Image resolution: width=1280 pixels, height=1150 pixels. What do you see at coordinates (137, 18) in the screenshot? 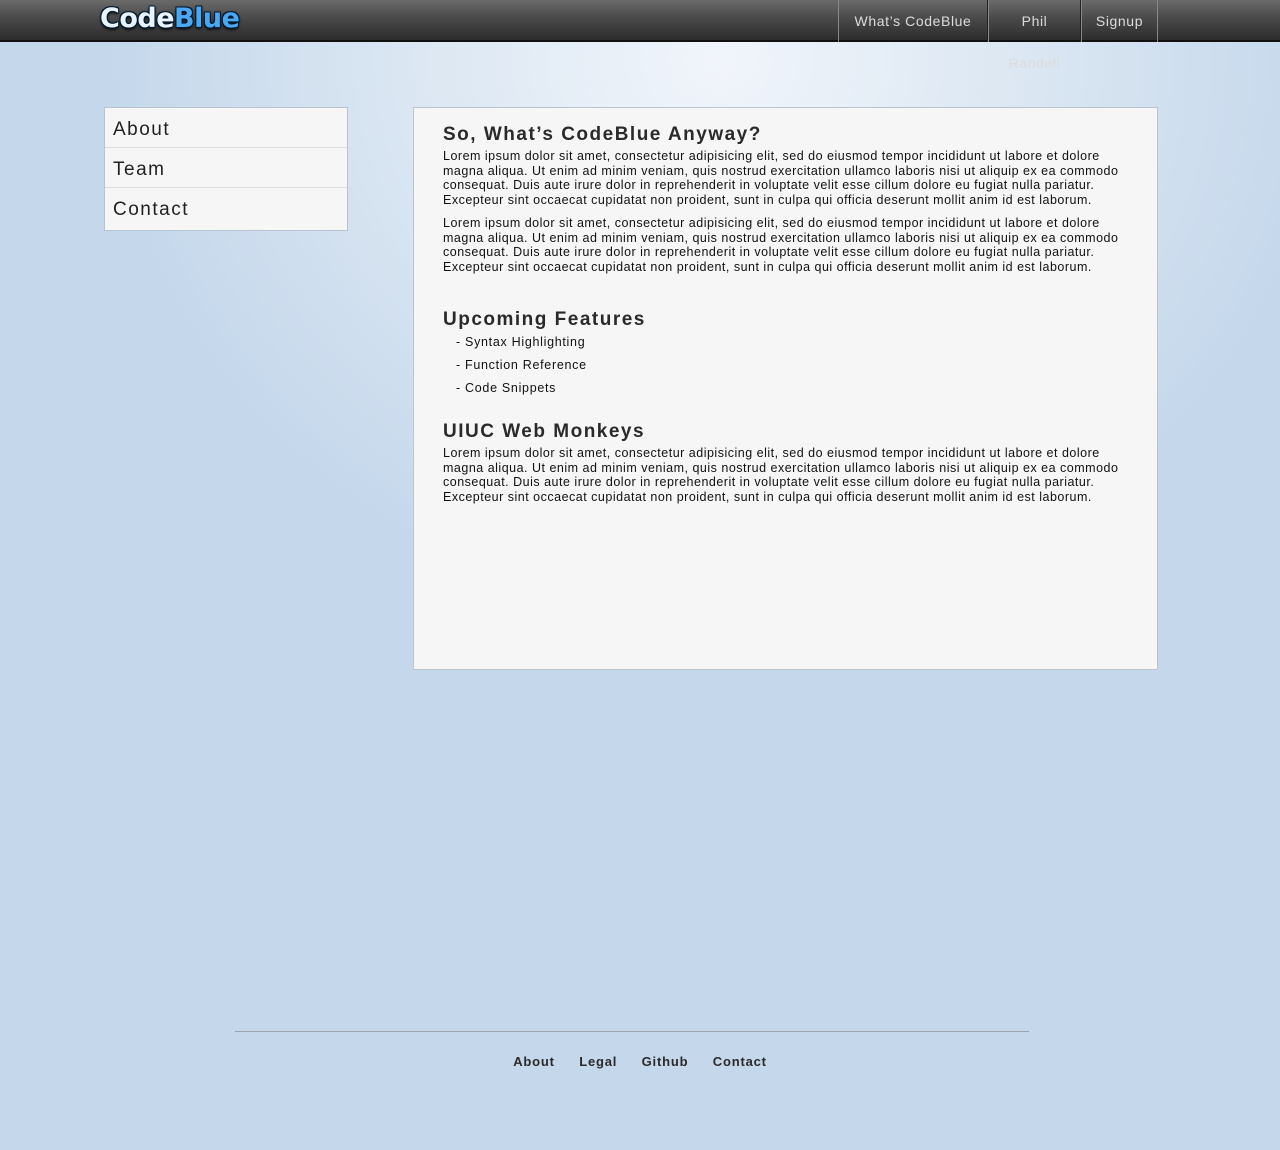
I see `logo-part-code: Code` at bounding box center [137, 18].